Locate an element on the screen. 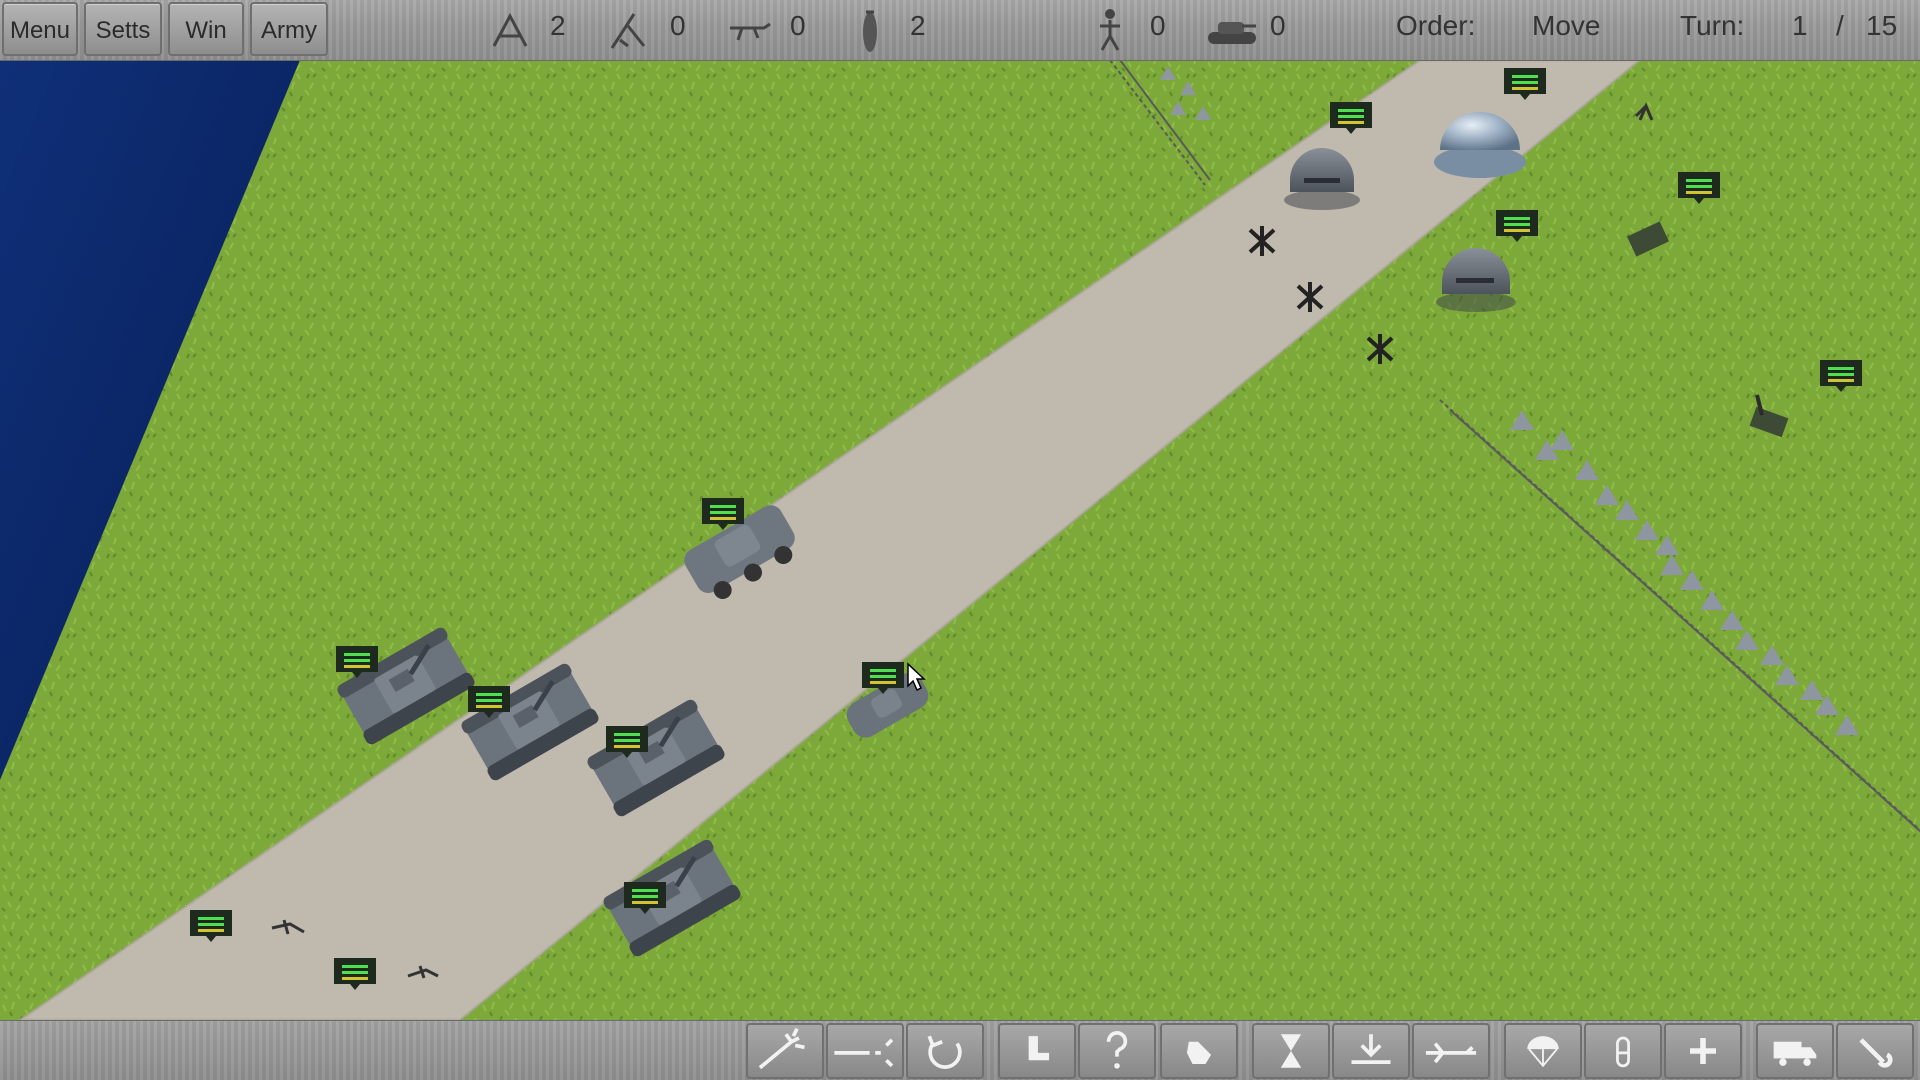 Image resolution: width=1920 pixels, height=1080 pixels. hourglass-icon is located at coordinates (1291, 1051).